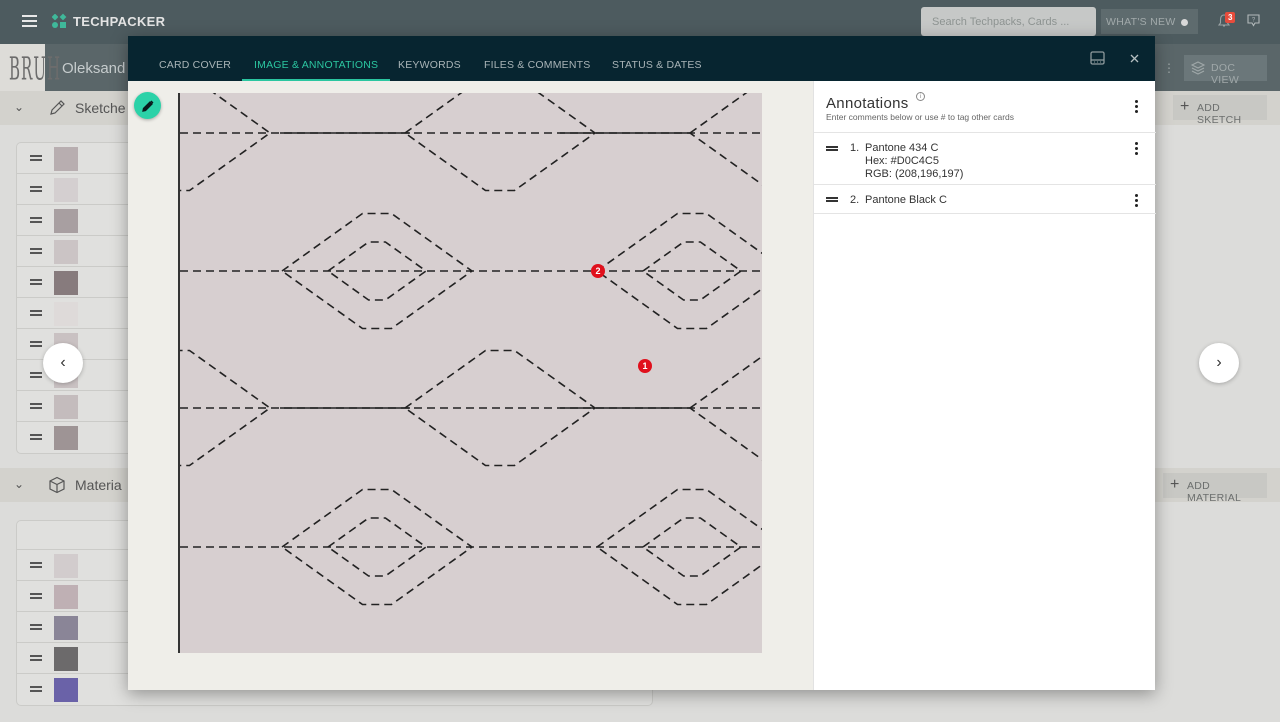 This screenshot has height=722, width=1280. I want to click on app-logo: TECHPACKER, so click(108, 21).